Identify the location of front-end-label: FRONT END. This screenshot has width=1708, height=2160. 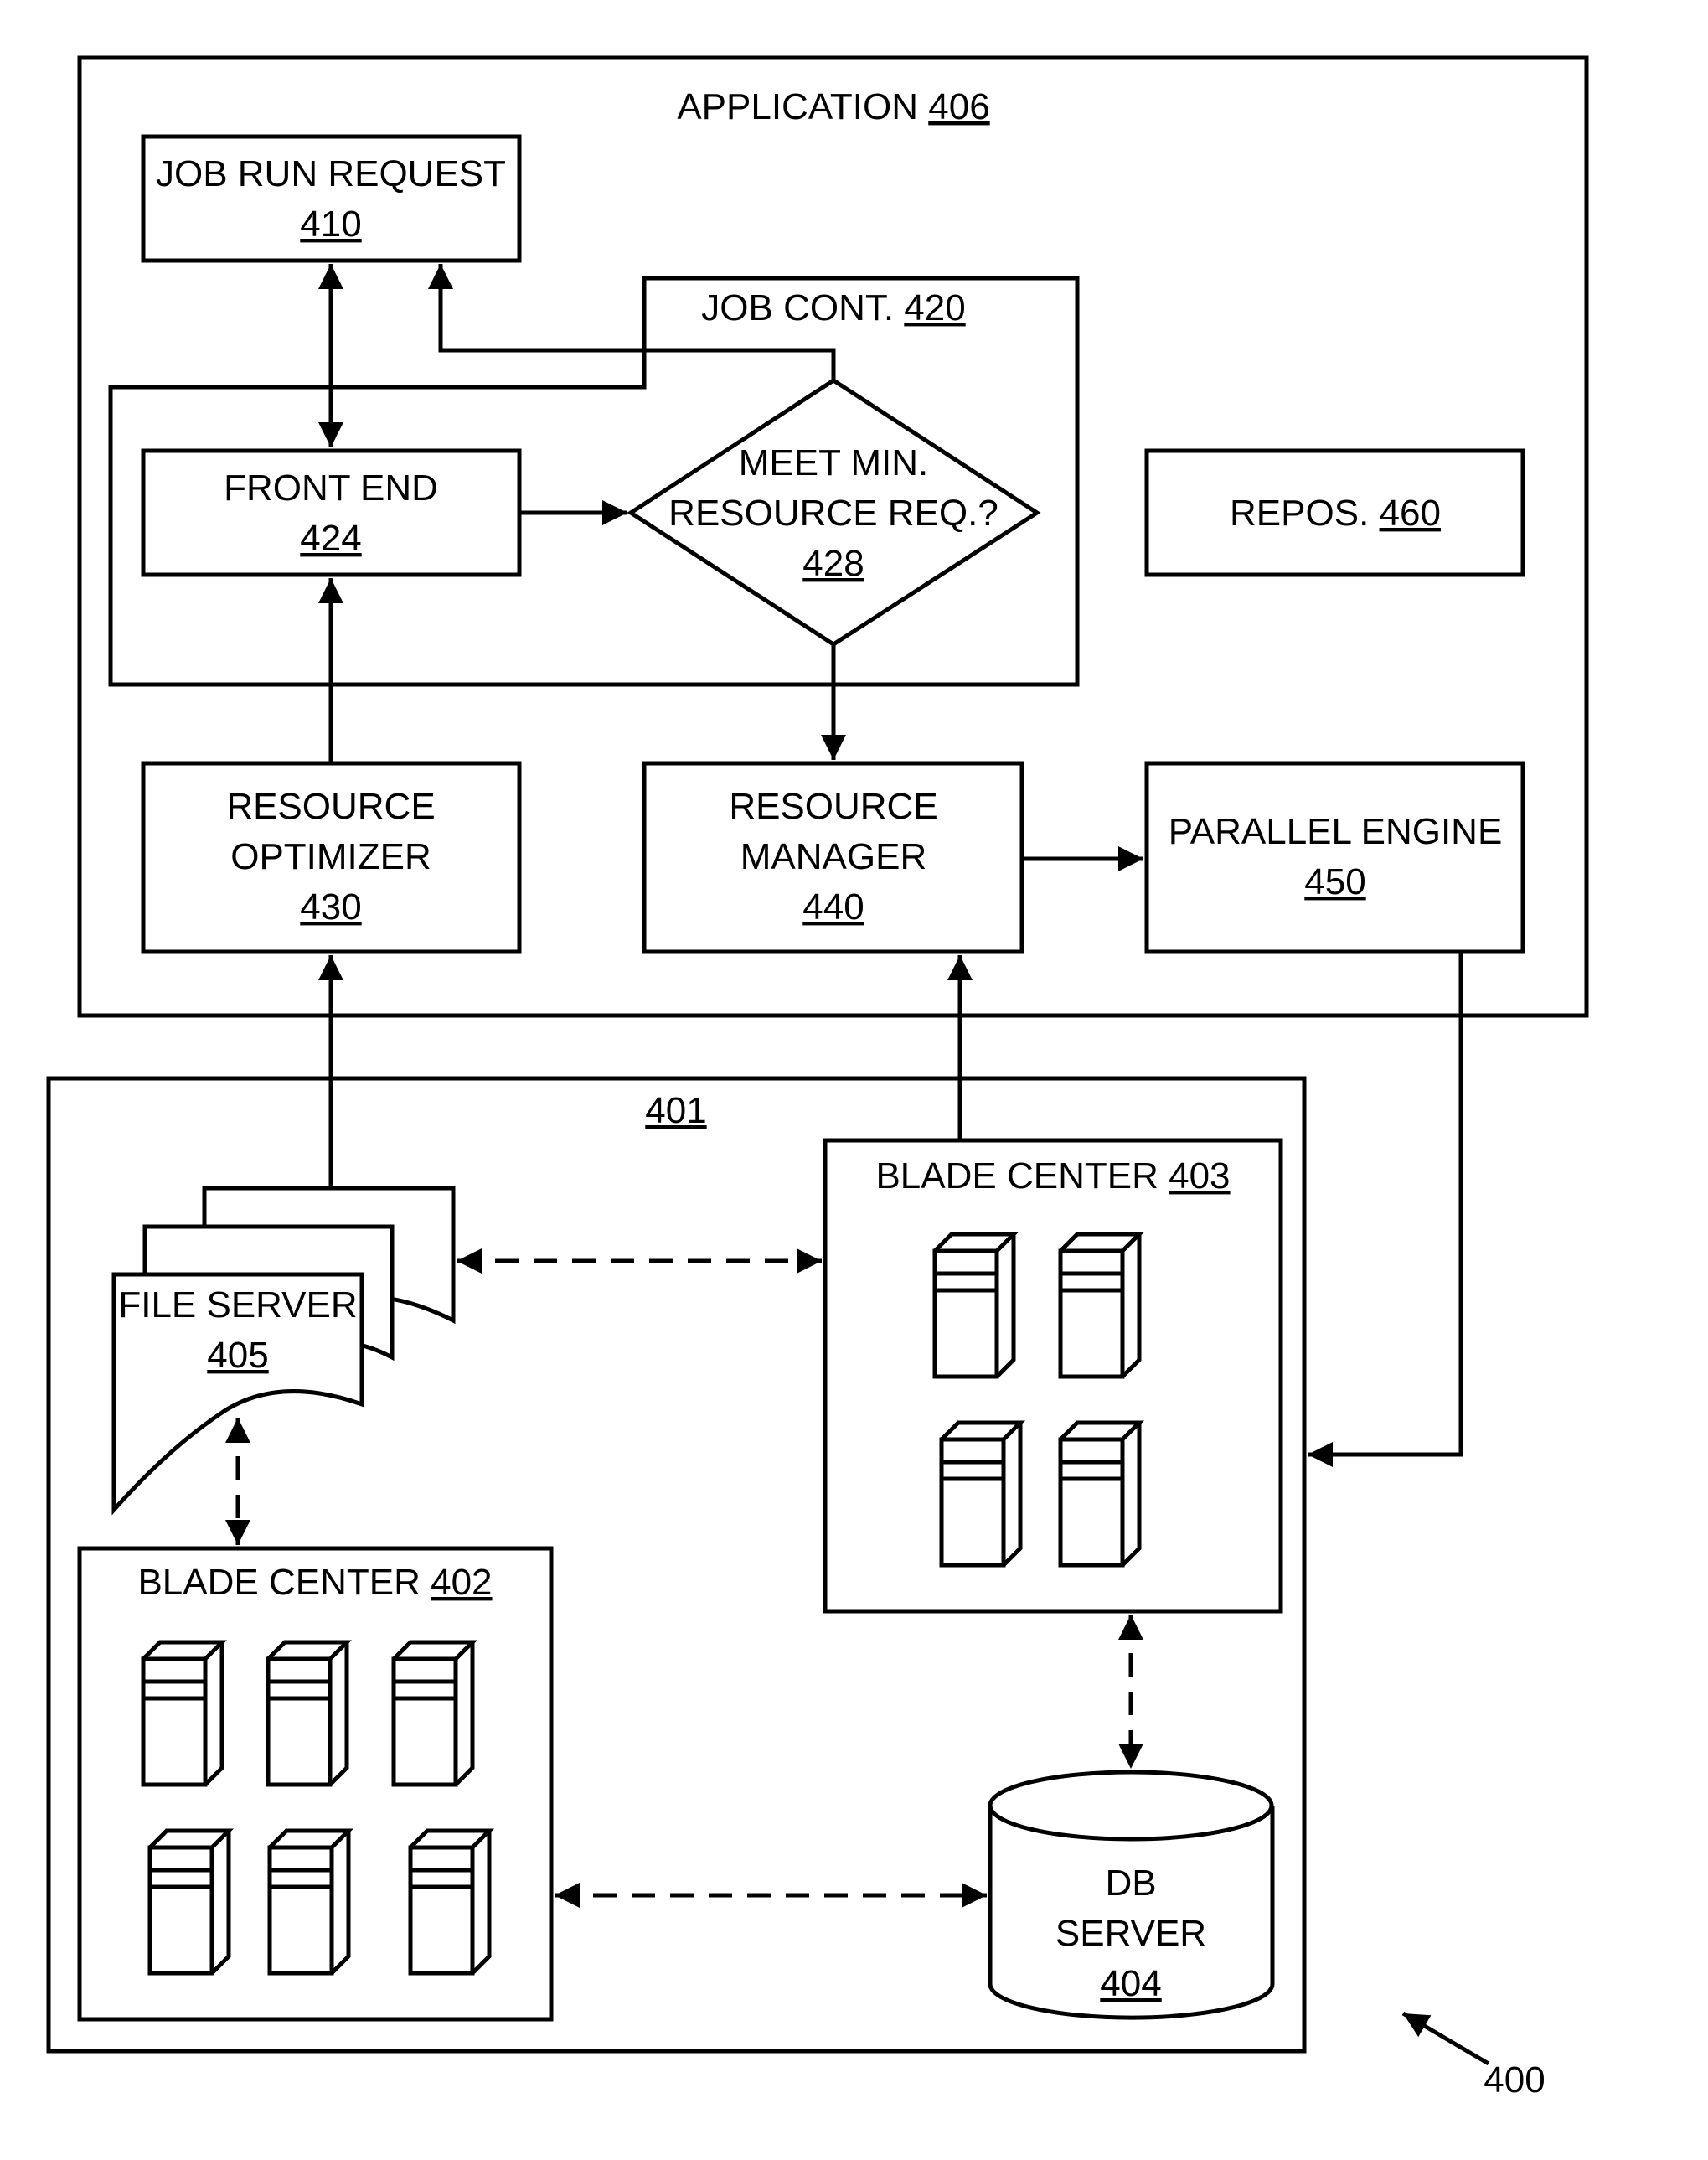
(331, 488).